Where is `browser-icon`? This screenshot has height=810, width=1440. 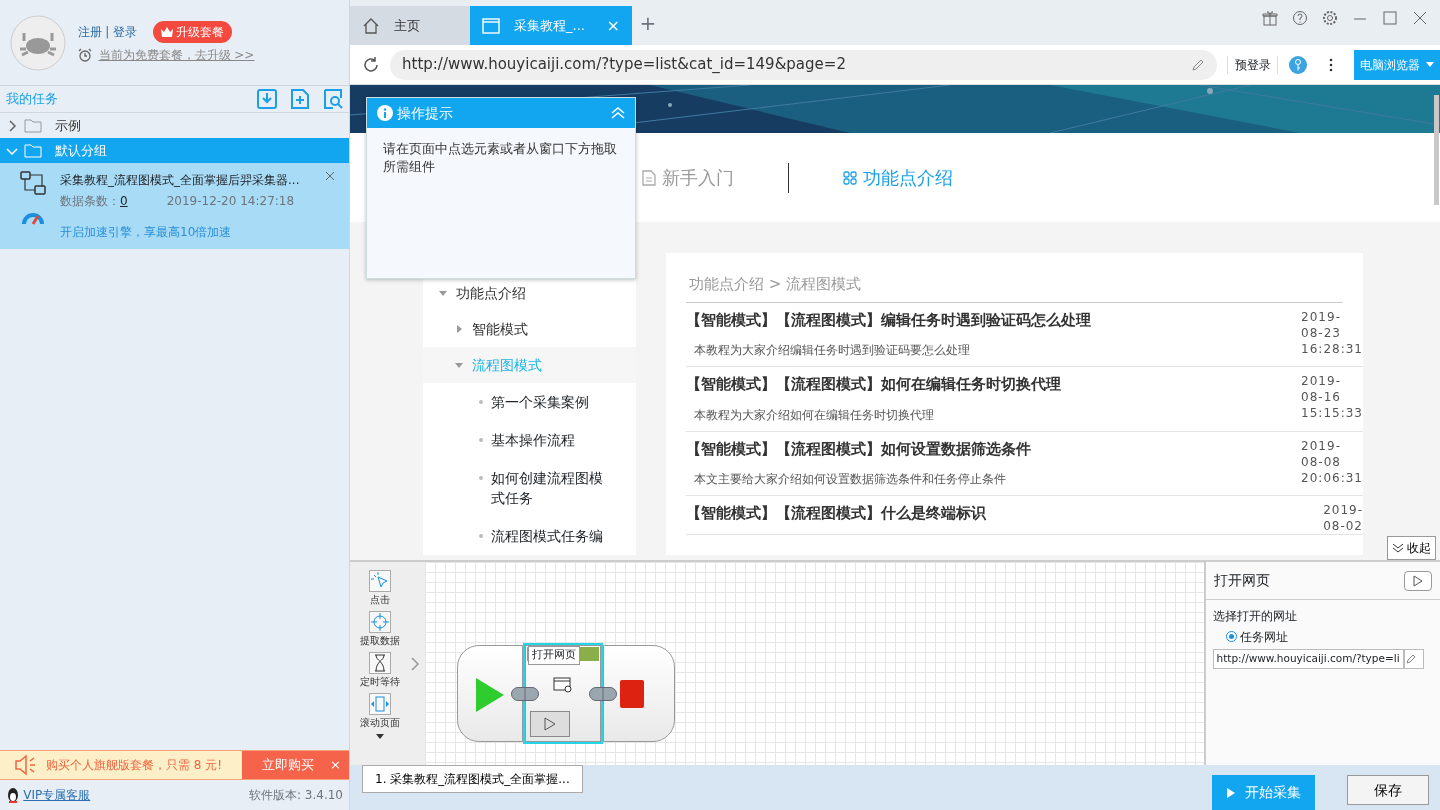
browser-icon is located at coordinates (563, 685).